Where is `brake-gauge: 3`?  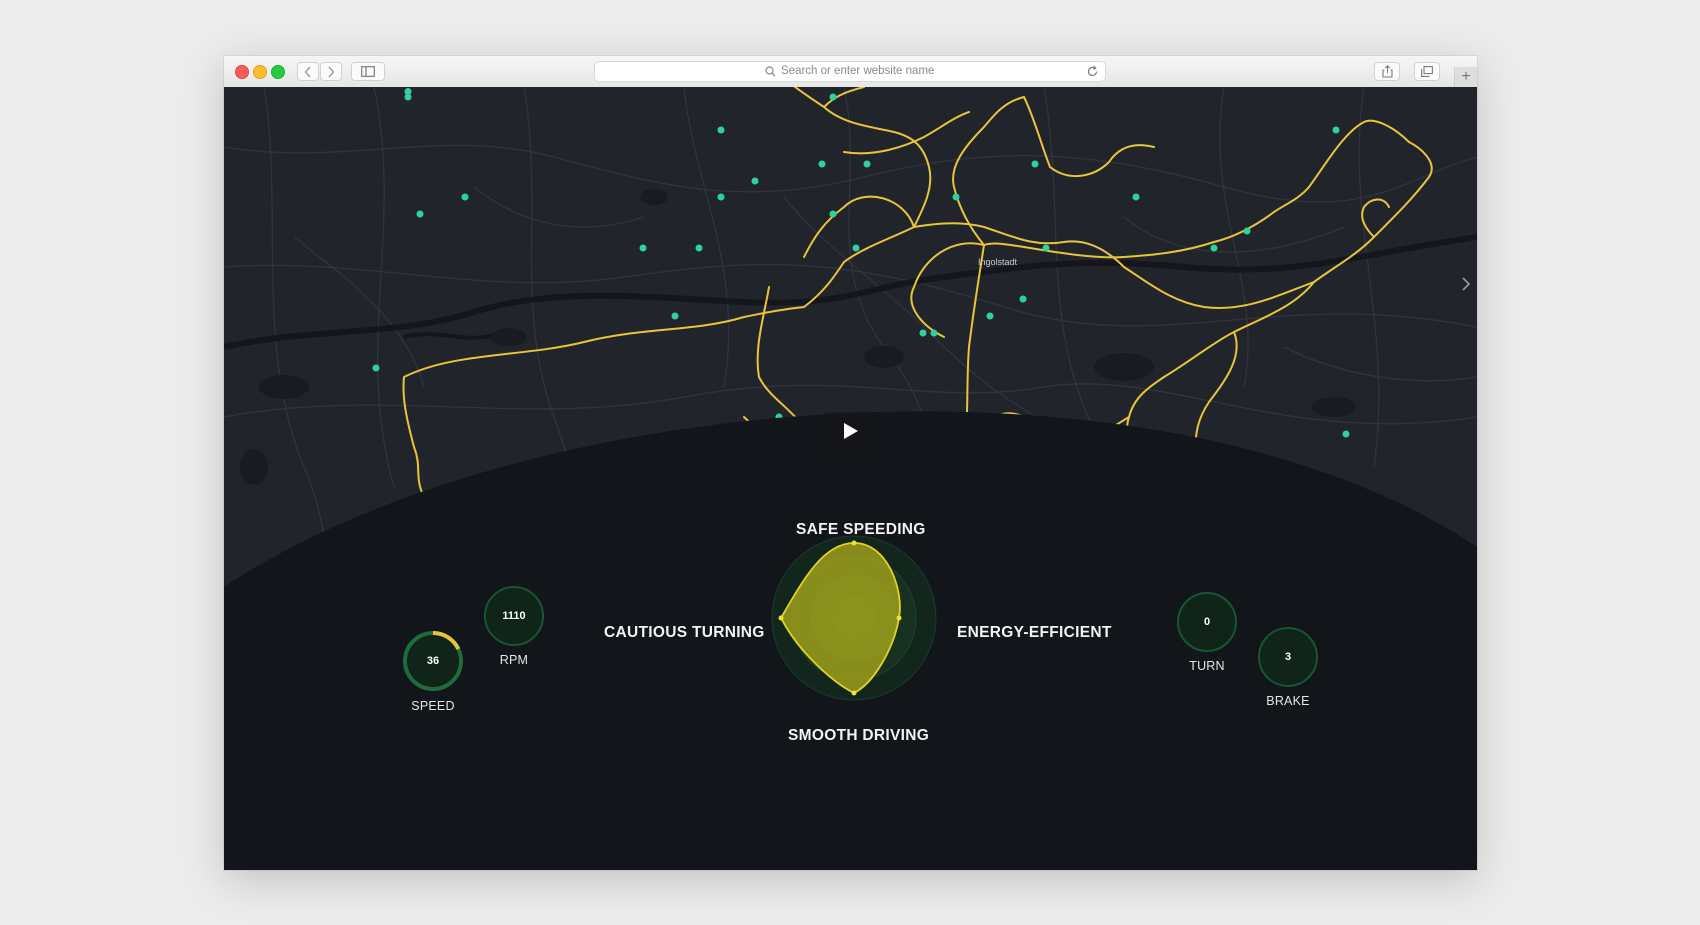 brake-gauge: 3 is located at coordinates (1288, 657).